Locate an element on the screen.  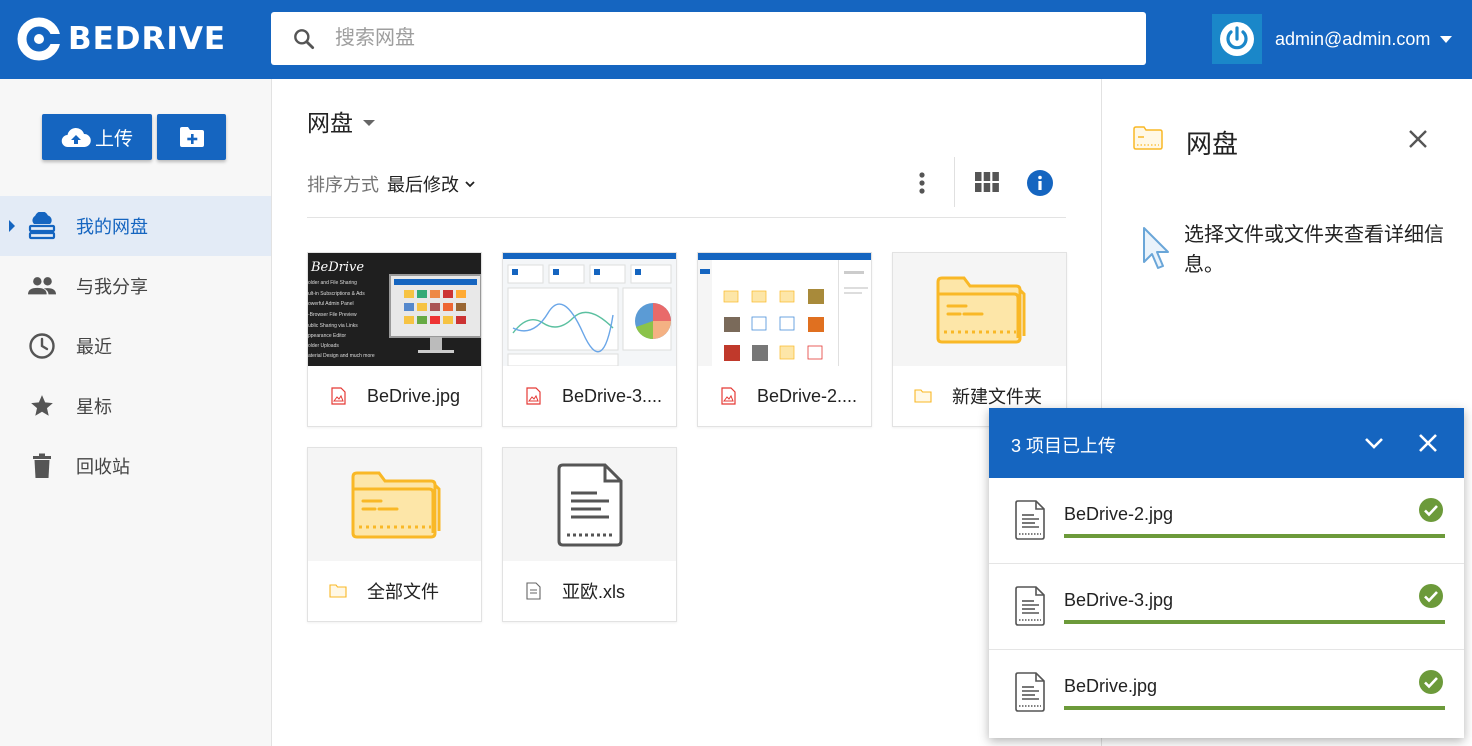
thumb-feature: -Browser File Preview is located at coordinates (332, 315).